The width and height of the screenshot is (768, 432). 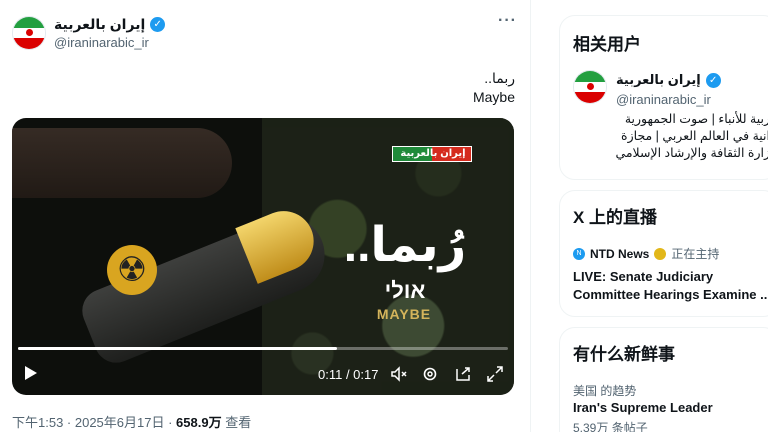 I want to click on author-name-row: إيران بالعربية ✓, so click(x=110, y=24).